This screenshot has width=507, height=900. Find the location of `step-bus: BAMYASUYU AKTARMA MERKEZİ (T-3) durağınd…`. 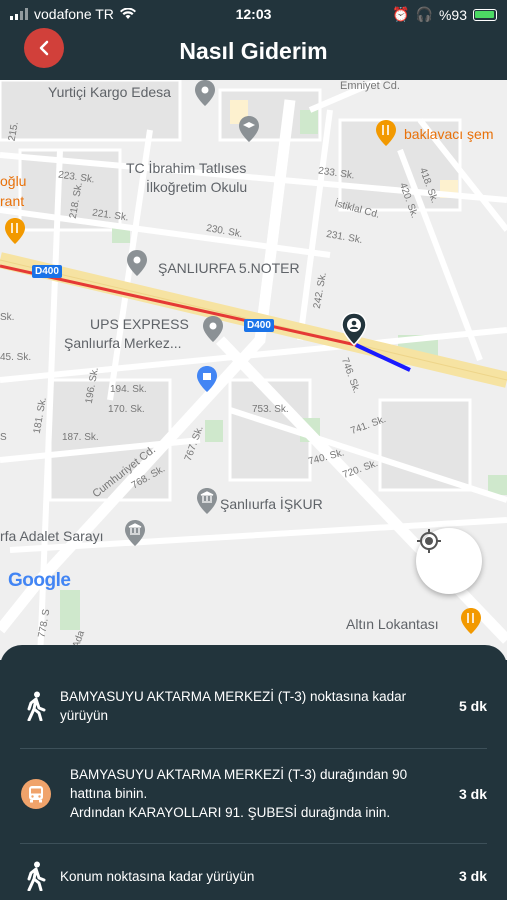

step-bus: BAMYASUYU AKTARMA MERKEZİ (T-3) durağınd… is located at coordinates (253, 793).